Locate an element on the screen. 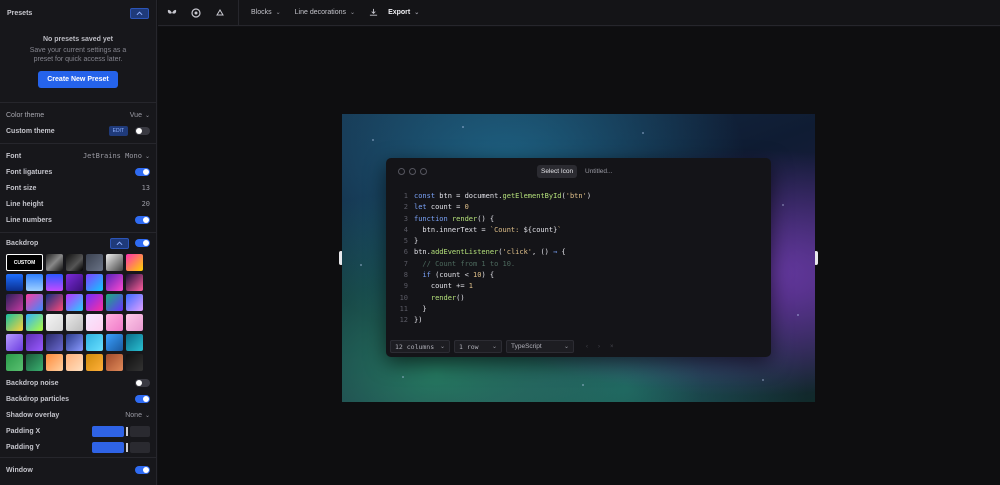 The width and height of the screenshot is (1000, 485). select-icon-button: Select Icon is located at coordinates (557, 171).